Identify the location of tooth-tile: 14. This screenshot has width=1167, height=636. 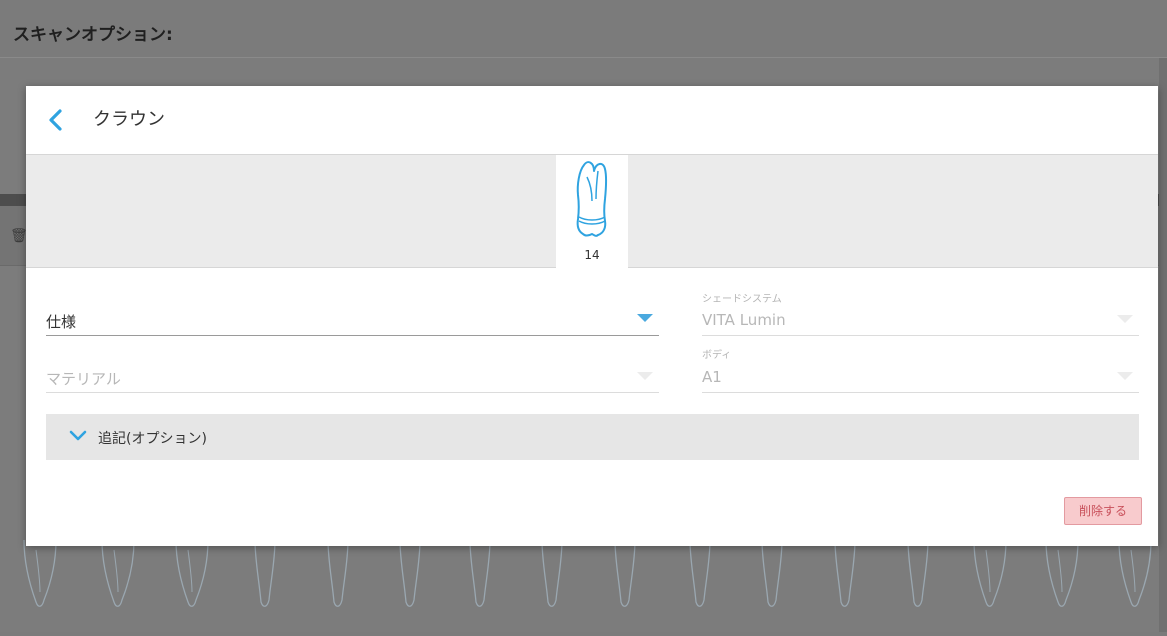
(592, 211).